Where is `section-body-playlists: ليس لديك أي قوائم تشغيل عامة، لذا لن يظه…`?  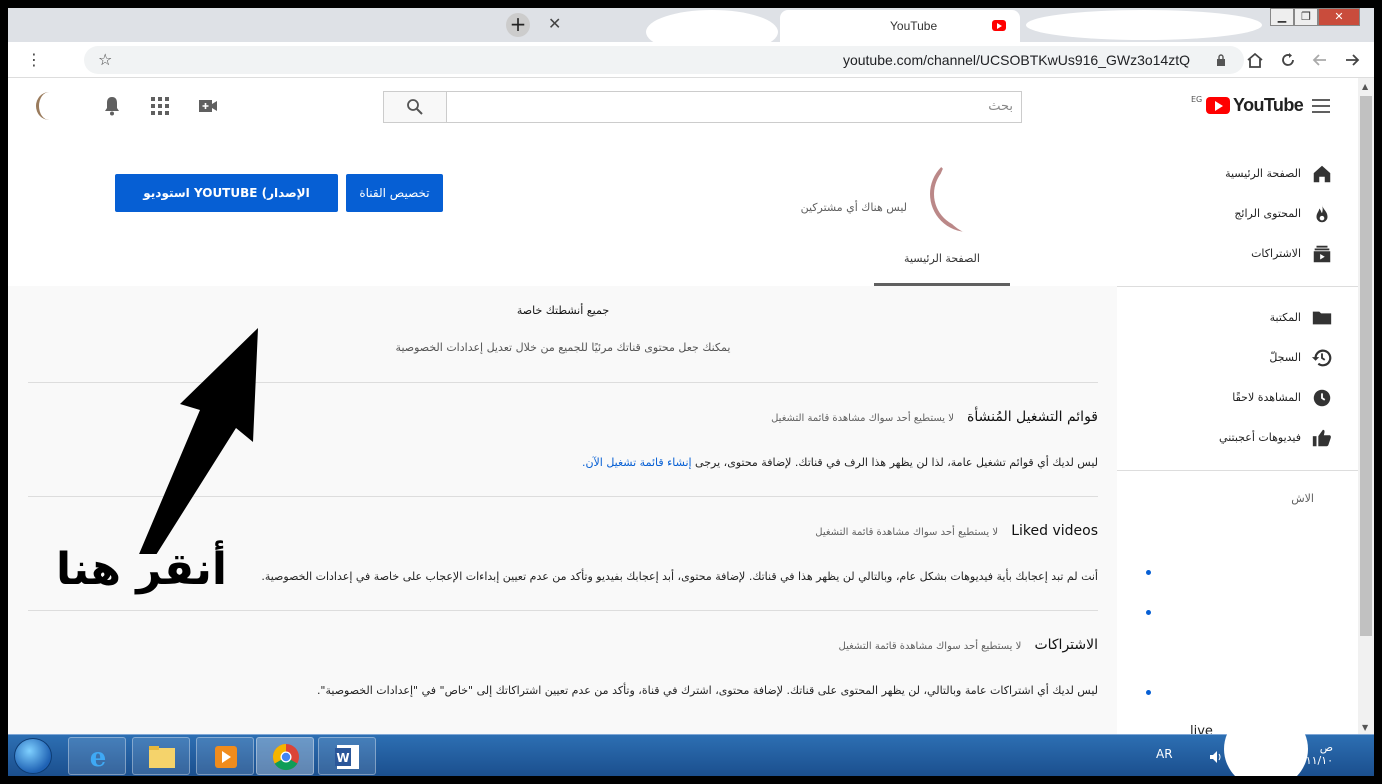
section-body-playlists: ليس لديك أي قوائم تشغيل عامة، لذا لن يظه… is located at coordinates (840, 462).